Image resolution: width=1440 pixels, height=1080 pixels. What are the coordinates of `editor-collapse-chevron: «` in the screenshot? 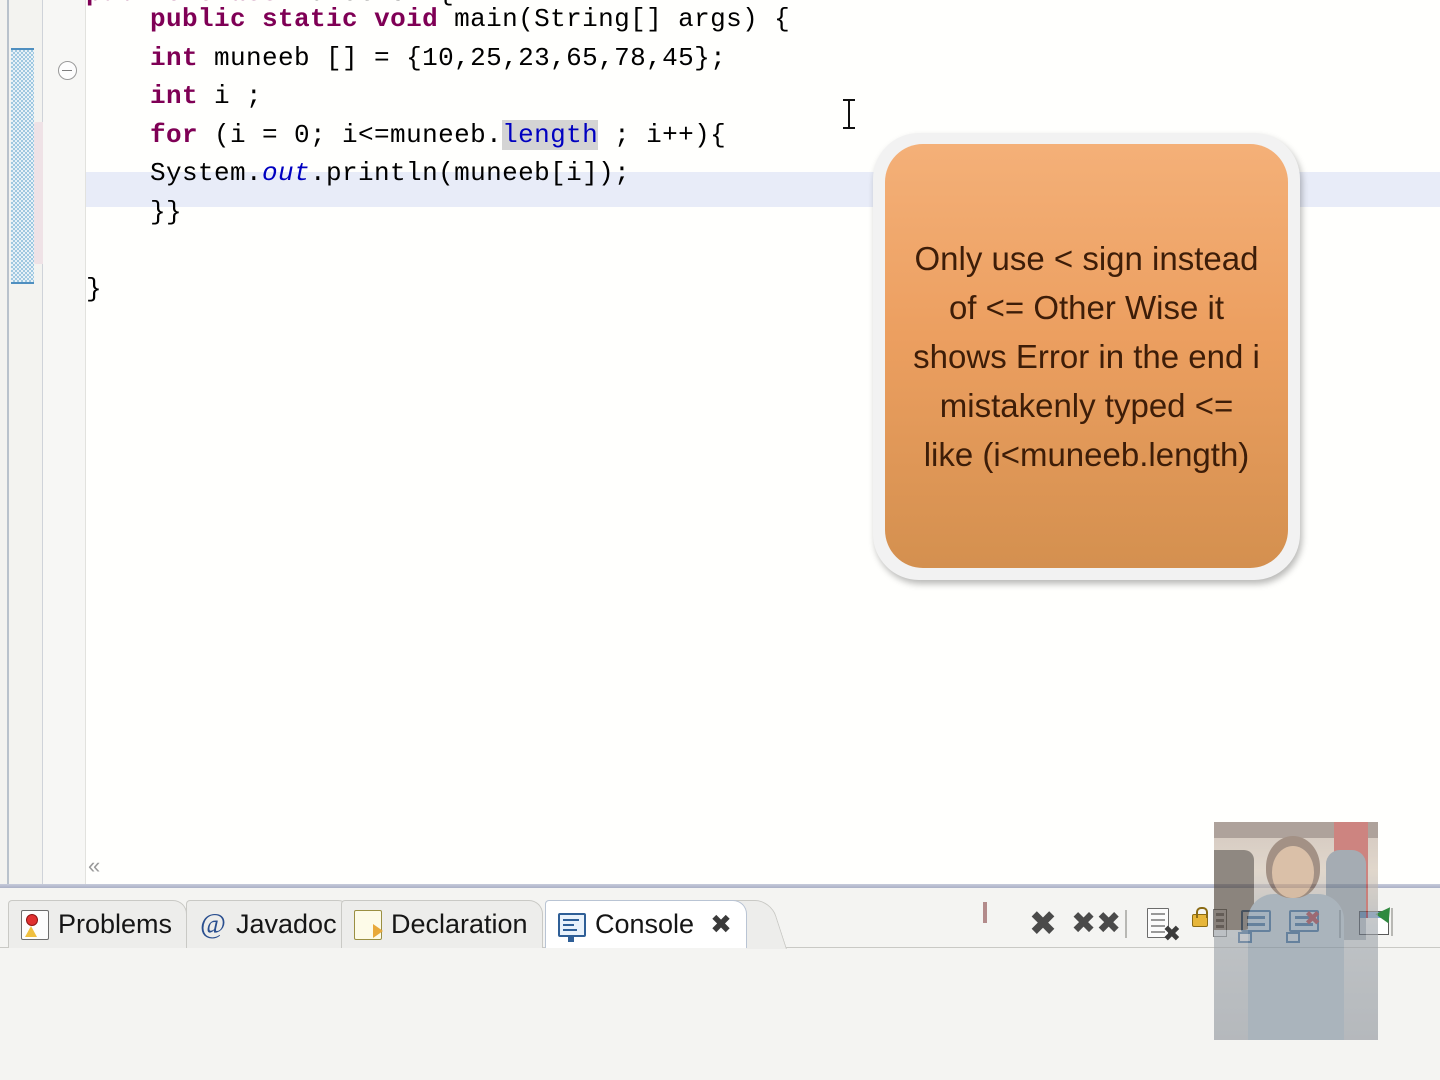 It's located at (94, 866).